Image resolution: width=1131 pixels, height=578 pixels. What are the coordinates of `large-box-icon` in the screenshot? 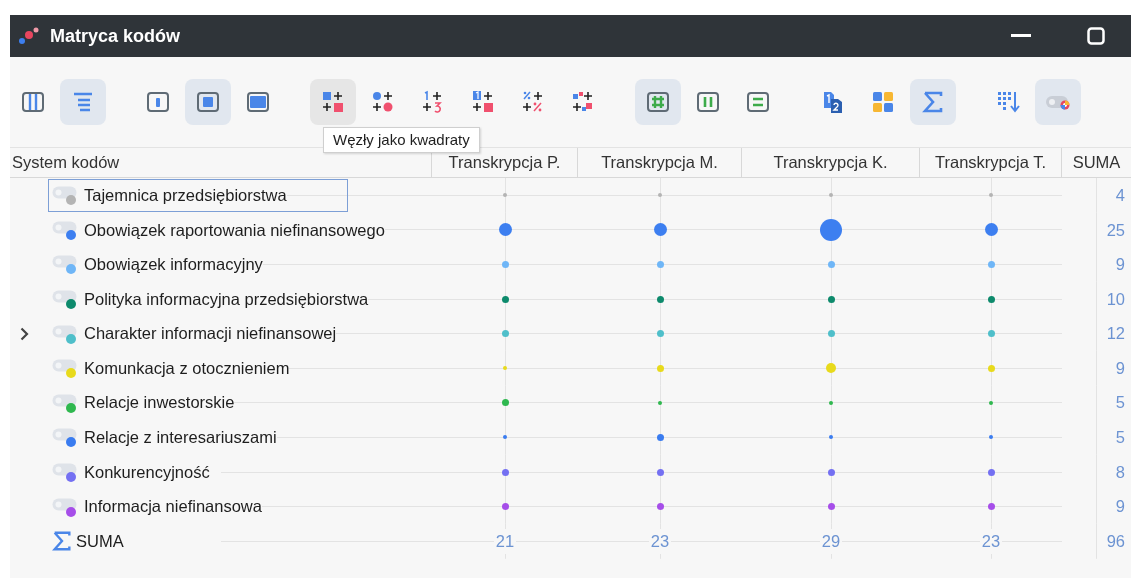 It's located at (258, 102).